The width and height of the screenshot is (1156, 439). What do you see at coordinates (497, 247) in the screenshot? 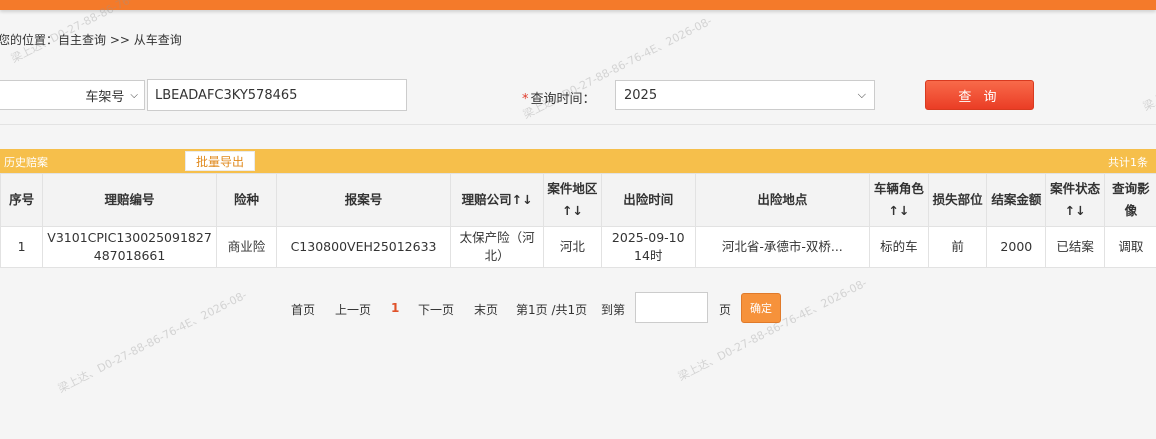
I see `cell-company: 太保产险（河北）` at bounding box center [497, 247].